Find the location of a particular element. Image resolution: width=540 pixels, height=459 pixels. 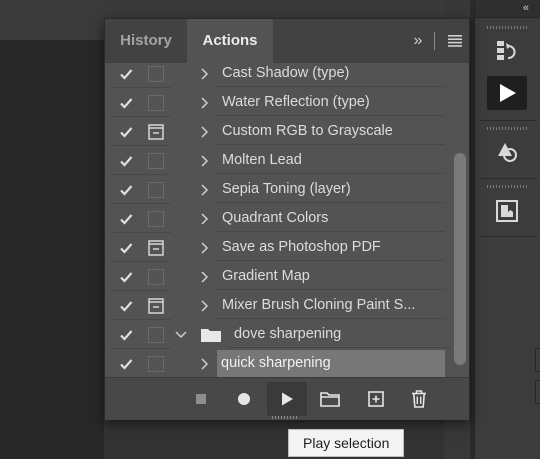

stop-button is located at coordinates (201, 399).